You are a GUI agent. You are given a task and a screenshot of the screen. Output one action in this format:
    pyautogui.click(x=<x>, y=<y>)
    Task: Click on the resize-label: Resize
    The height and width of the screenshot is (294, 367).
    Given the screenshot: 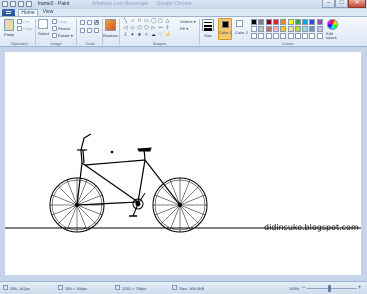 What is the action you would take?
    pyautogui.click(x=64, y=28)
    